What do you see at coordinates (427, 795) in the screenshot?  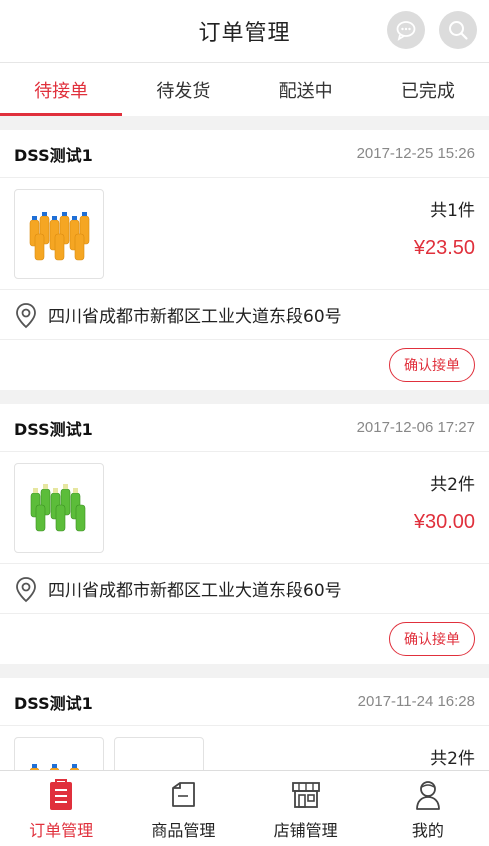 I see `user-icon` at bounding box center [427, 795].